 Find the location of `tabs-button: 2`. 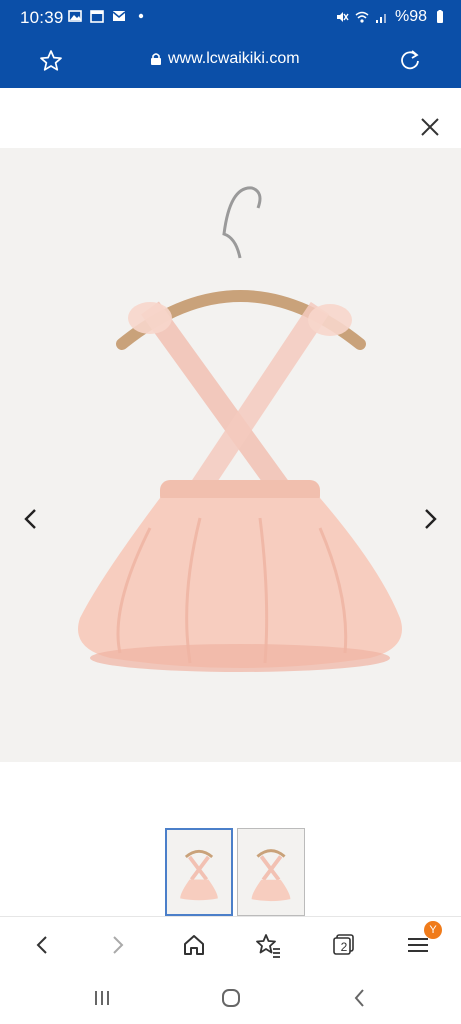

tabs-button: 2 is located at coordinates (344, 945).